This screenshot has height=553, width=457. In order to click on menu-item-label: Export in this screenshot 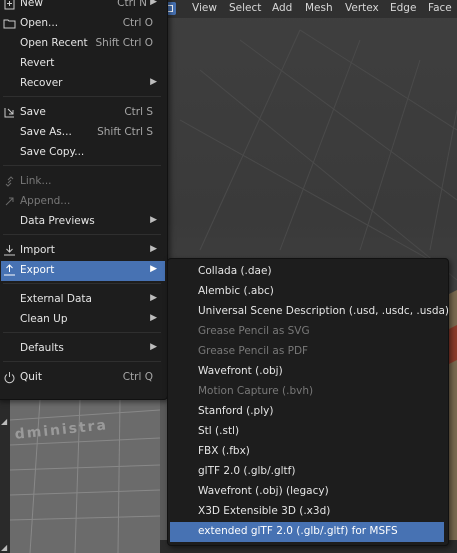, I will do `click(37, 270)`.